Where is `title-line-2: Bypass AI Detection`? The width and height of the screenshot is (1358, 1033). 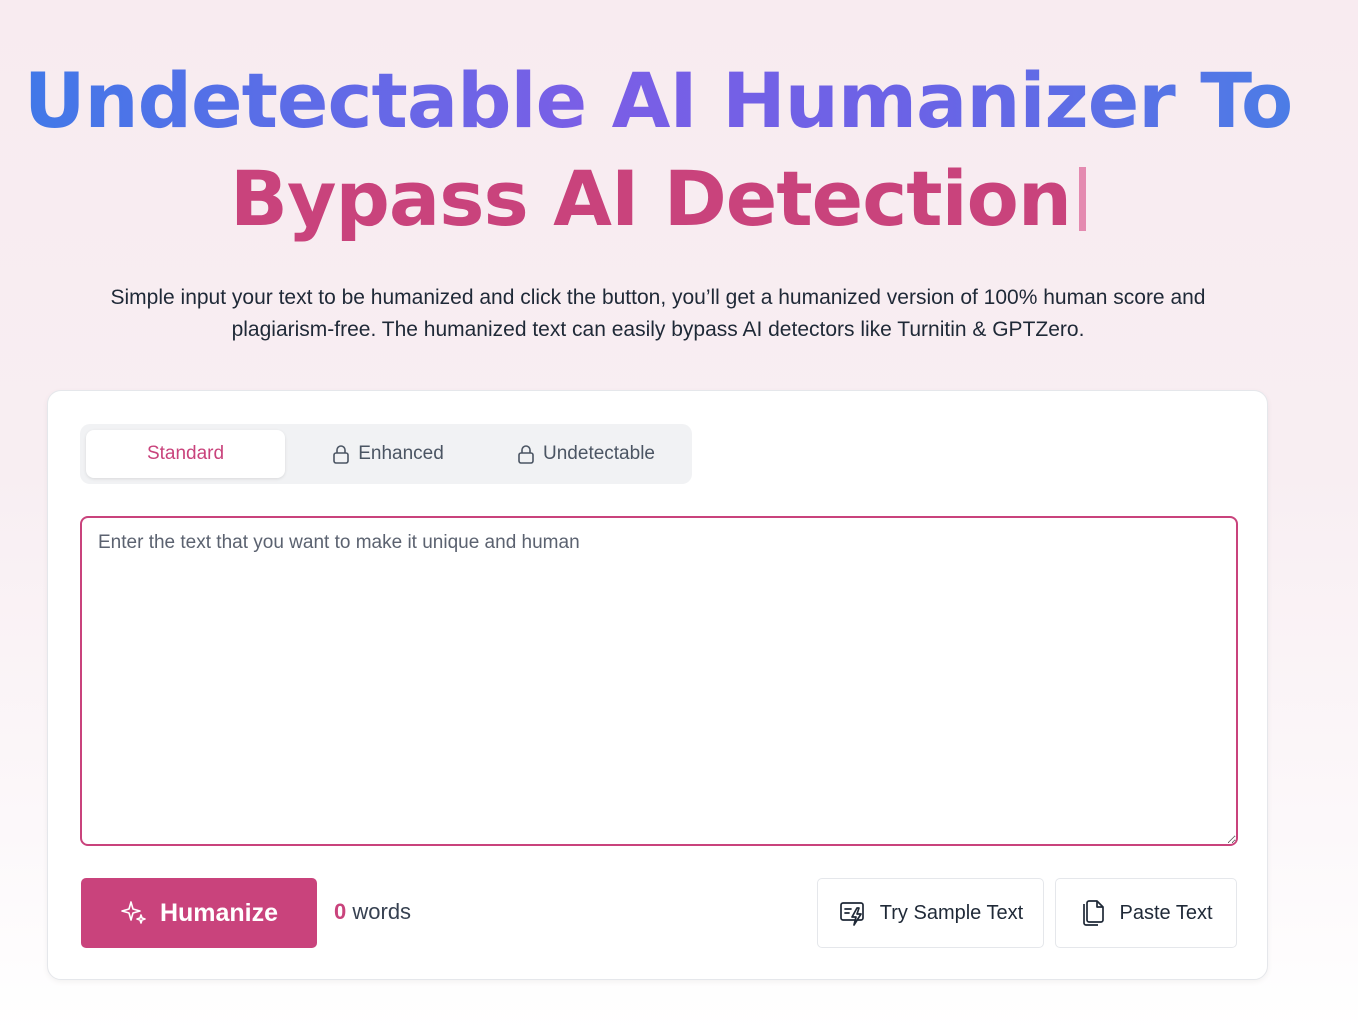 title-line-2: Bypass AI Detection is located at coordinates (658, 199).